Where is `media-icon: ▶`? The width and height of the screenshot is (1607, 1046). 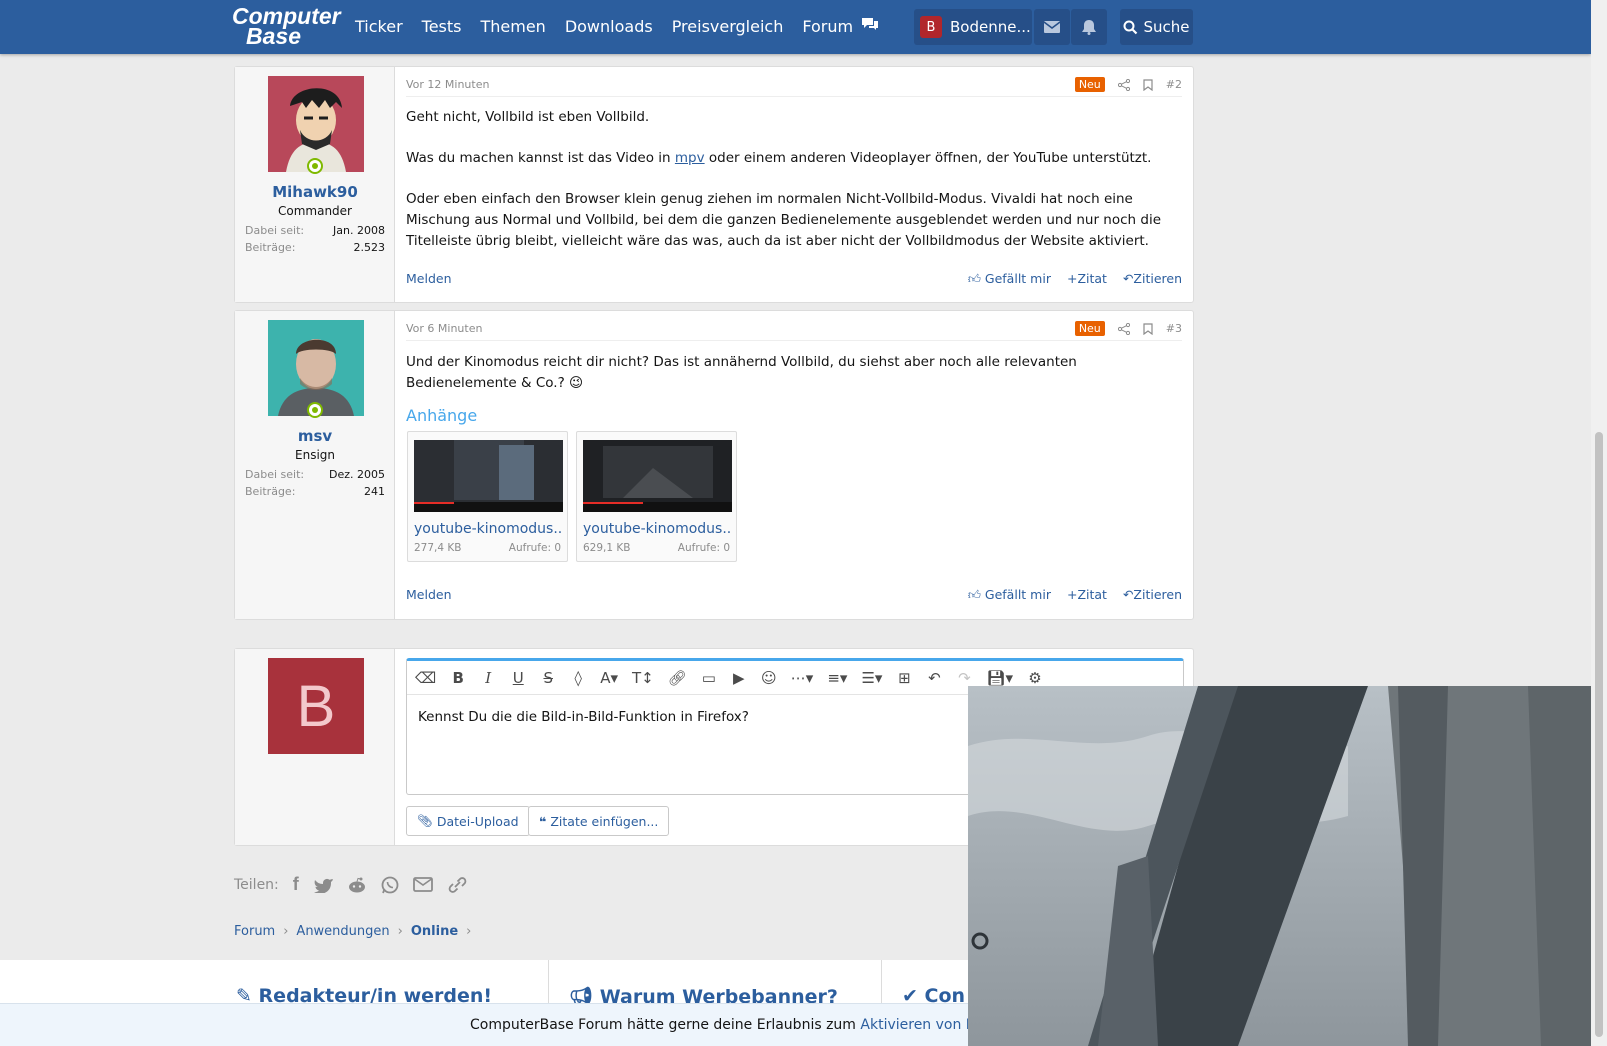 media-icon: ▶ is located at coordinates (739, 678).